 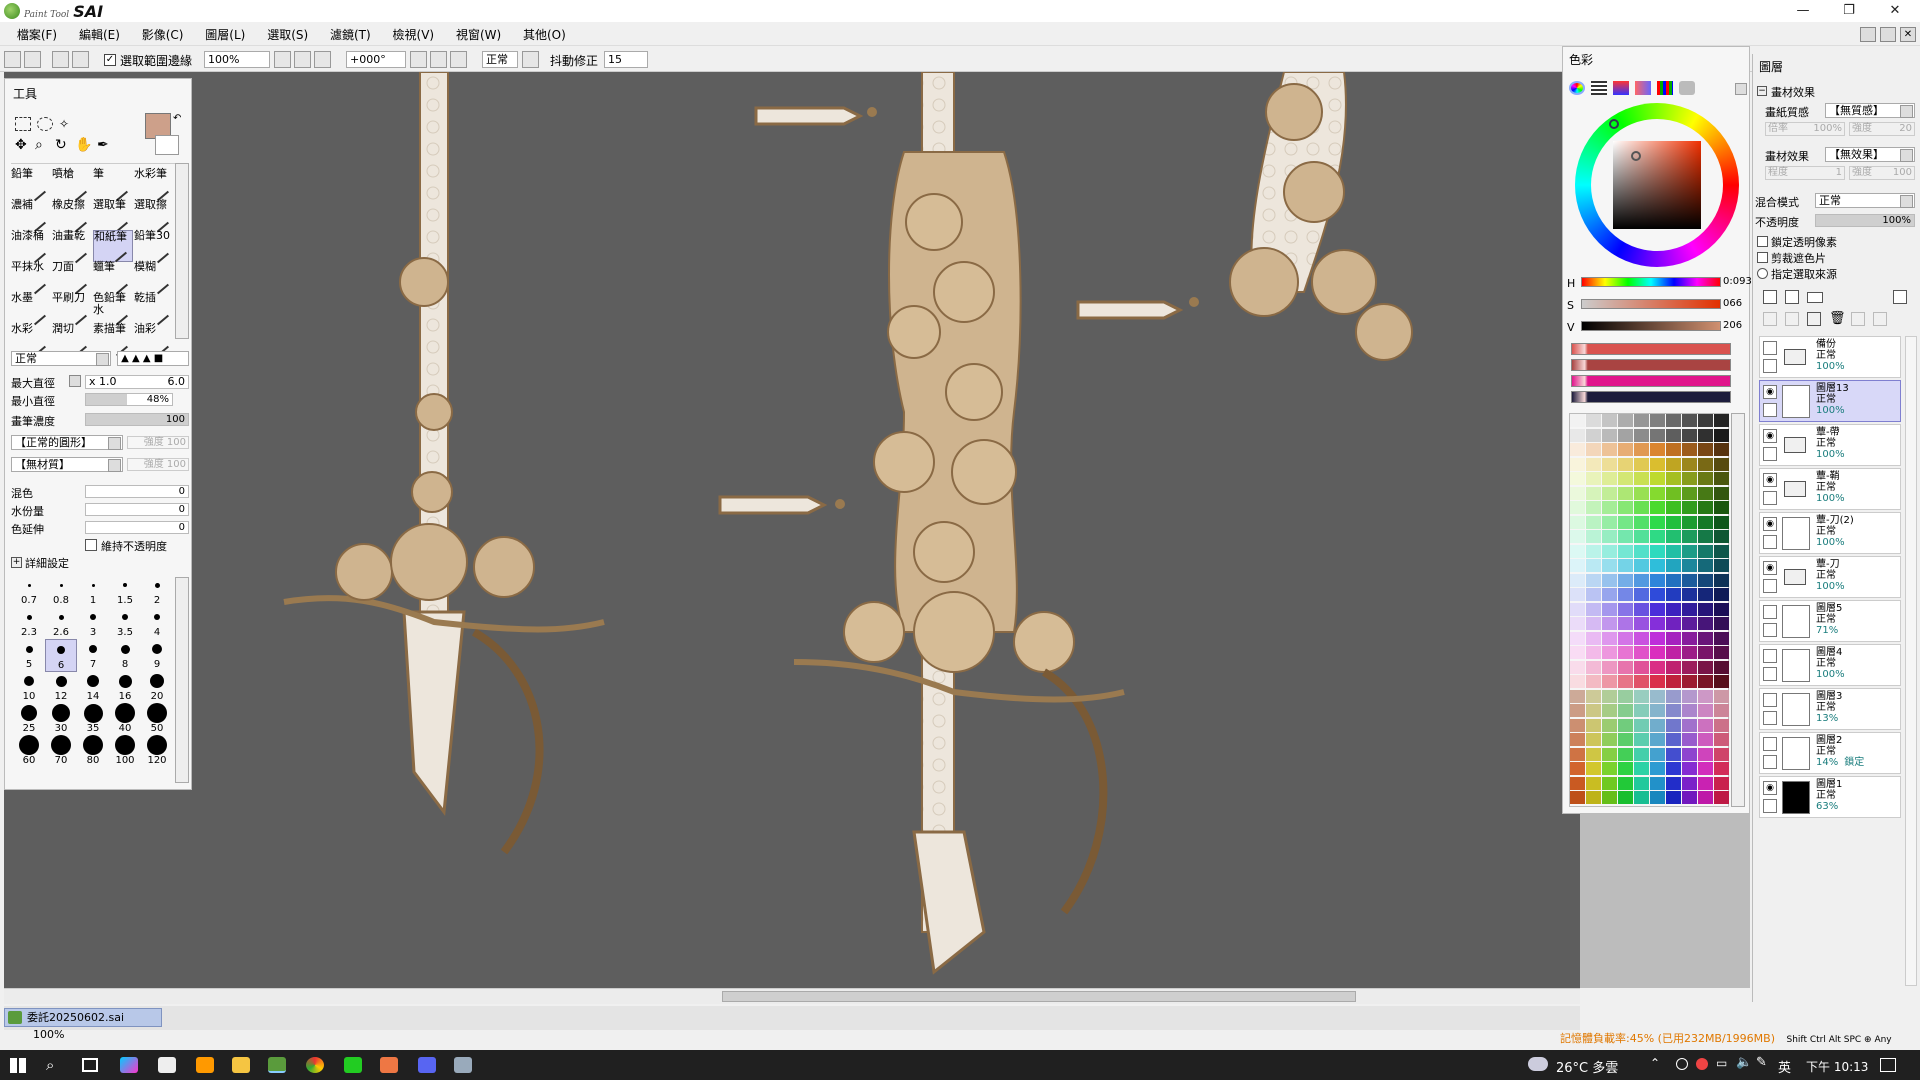 I want to click on brush-size-1: 0.8, so click(x=61, y=590).